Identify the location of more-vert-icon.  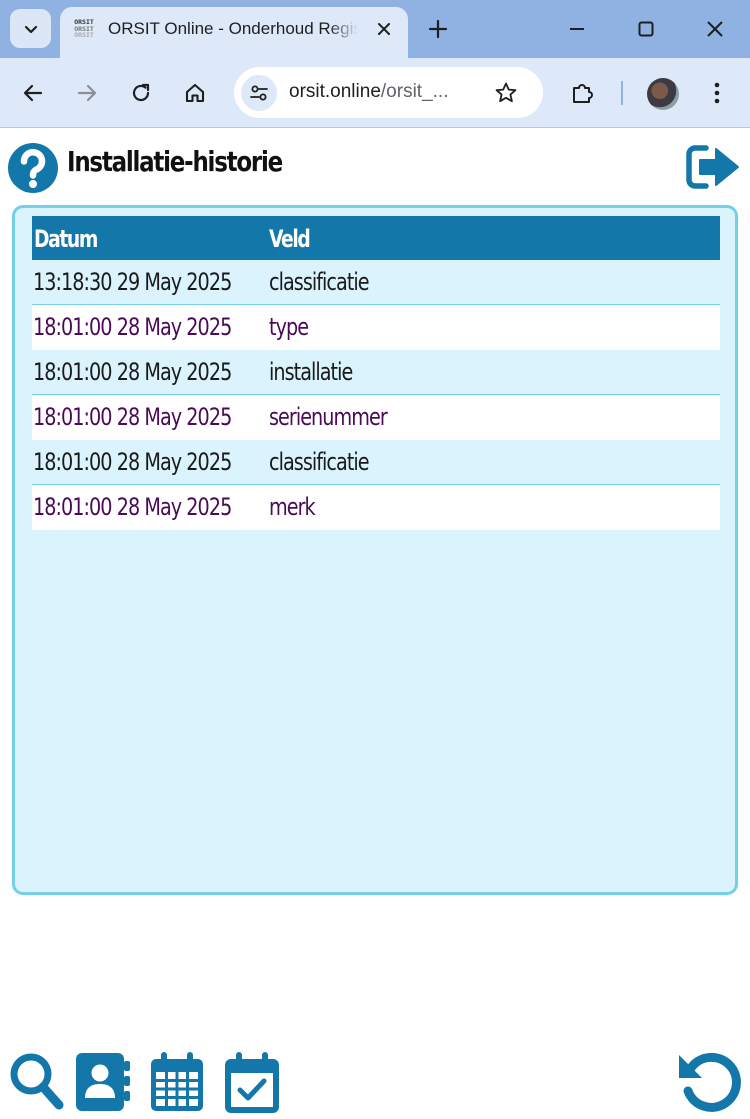
(717, 93).